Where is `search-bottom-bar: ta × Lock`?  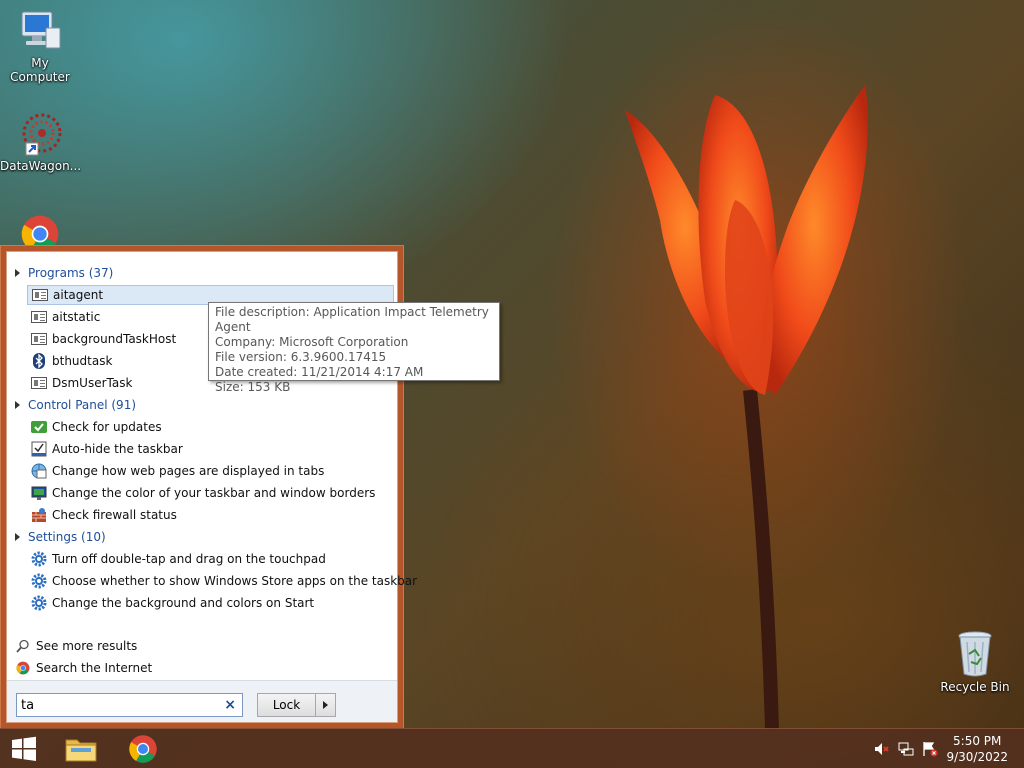
search-bottom-bar: ta × Lock is located at coordinates (202, 701).